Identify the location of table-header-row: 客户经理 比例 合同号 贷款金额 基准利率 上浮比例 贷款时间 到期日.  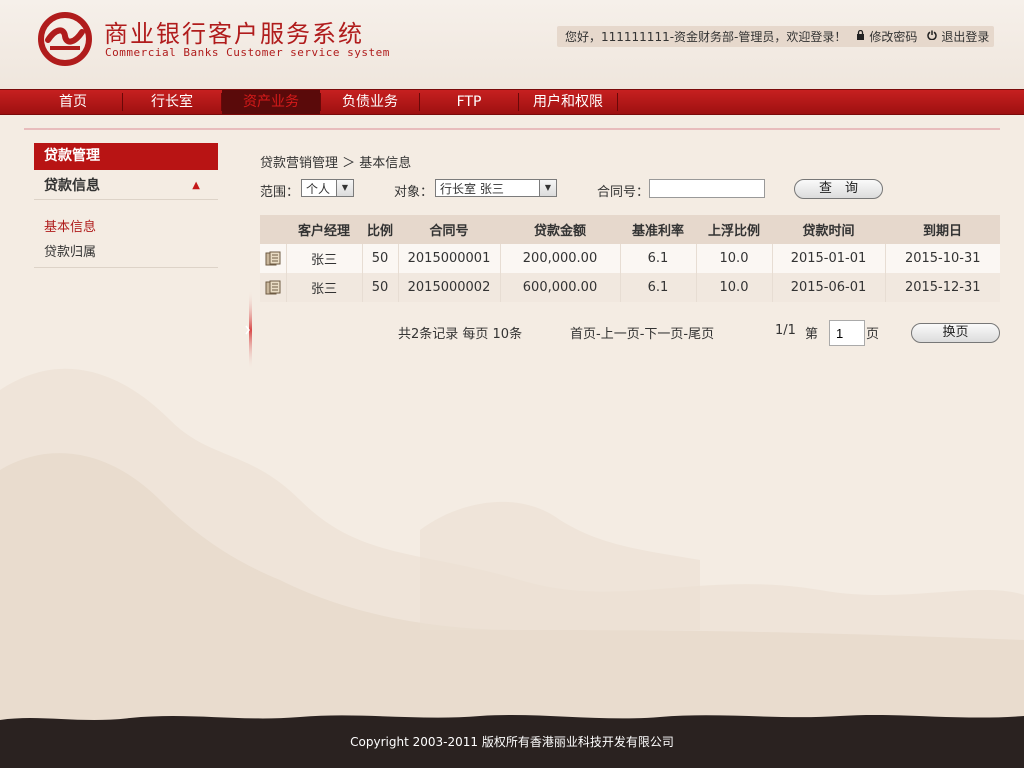
(630, 229).